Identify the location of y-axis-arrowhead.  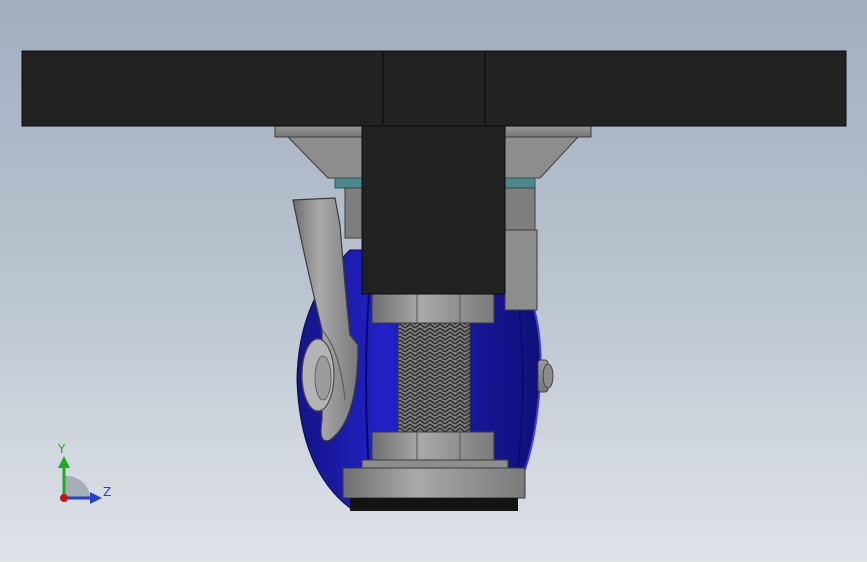
(64, 462).